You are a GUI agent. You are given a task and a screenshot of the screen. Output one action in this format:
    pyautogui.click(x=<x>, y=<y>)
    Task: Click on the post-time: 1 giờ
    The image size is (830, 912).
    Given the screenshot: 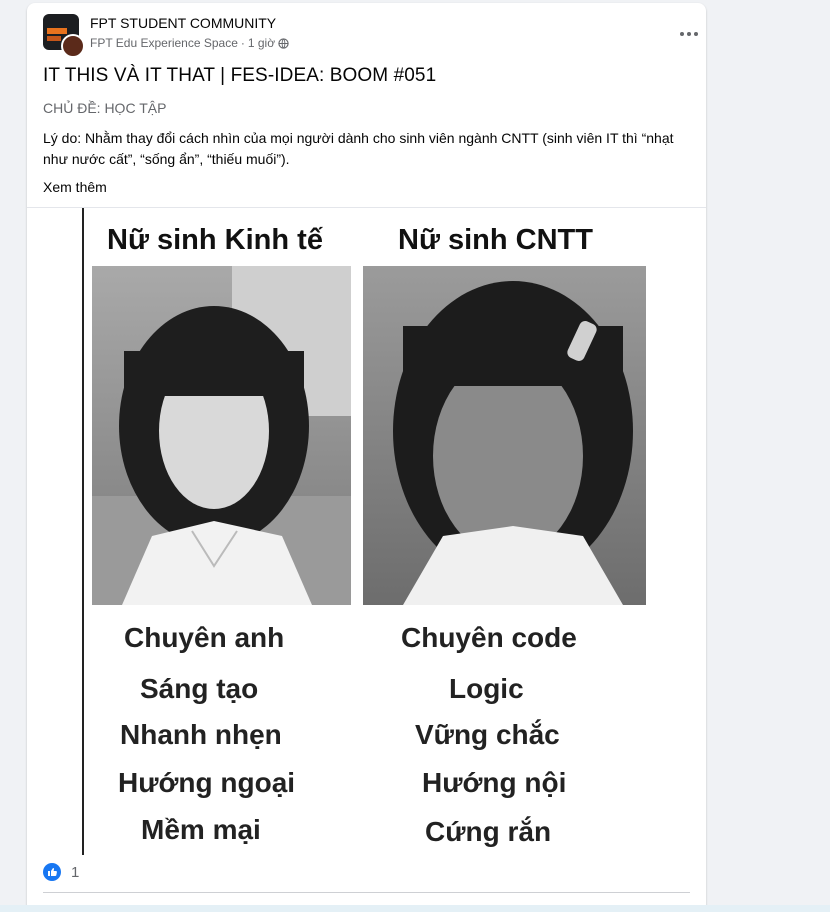 What is the action you would take?
    pyautogui.click(x=261, y=43)
    